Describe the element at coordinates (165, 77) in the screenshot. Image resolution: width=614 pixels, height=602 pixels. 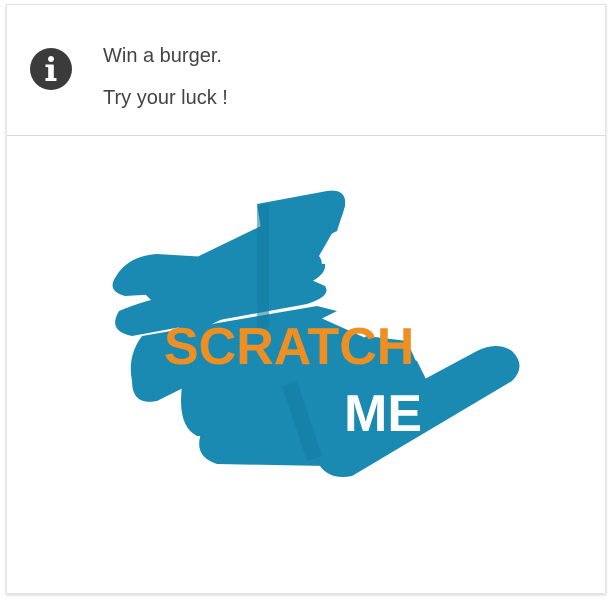
I see `notification-message: Win a burger. Try your luck !` at that location.